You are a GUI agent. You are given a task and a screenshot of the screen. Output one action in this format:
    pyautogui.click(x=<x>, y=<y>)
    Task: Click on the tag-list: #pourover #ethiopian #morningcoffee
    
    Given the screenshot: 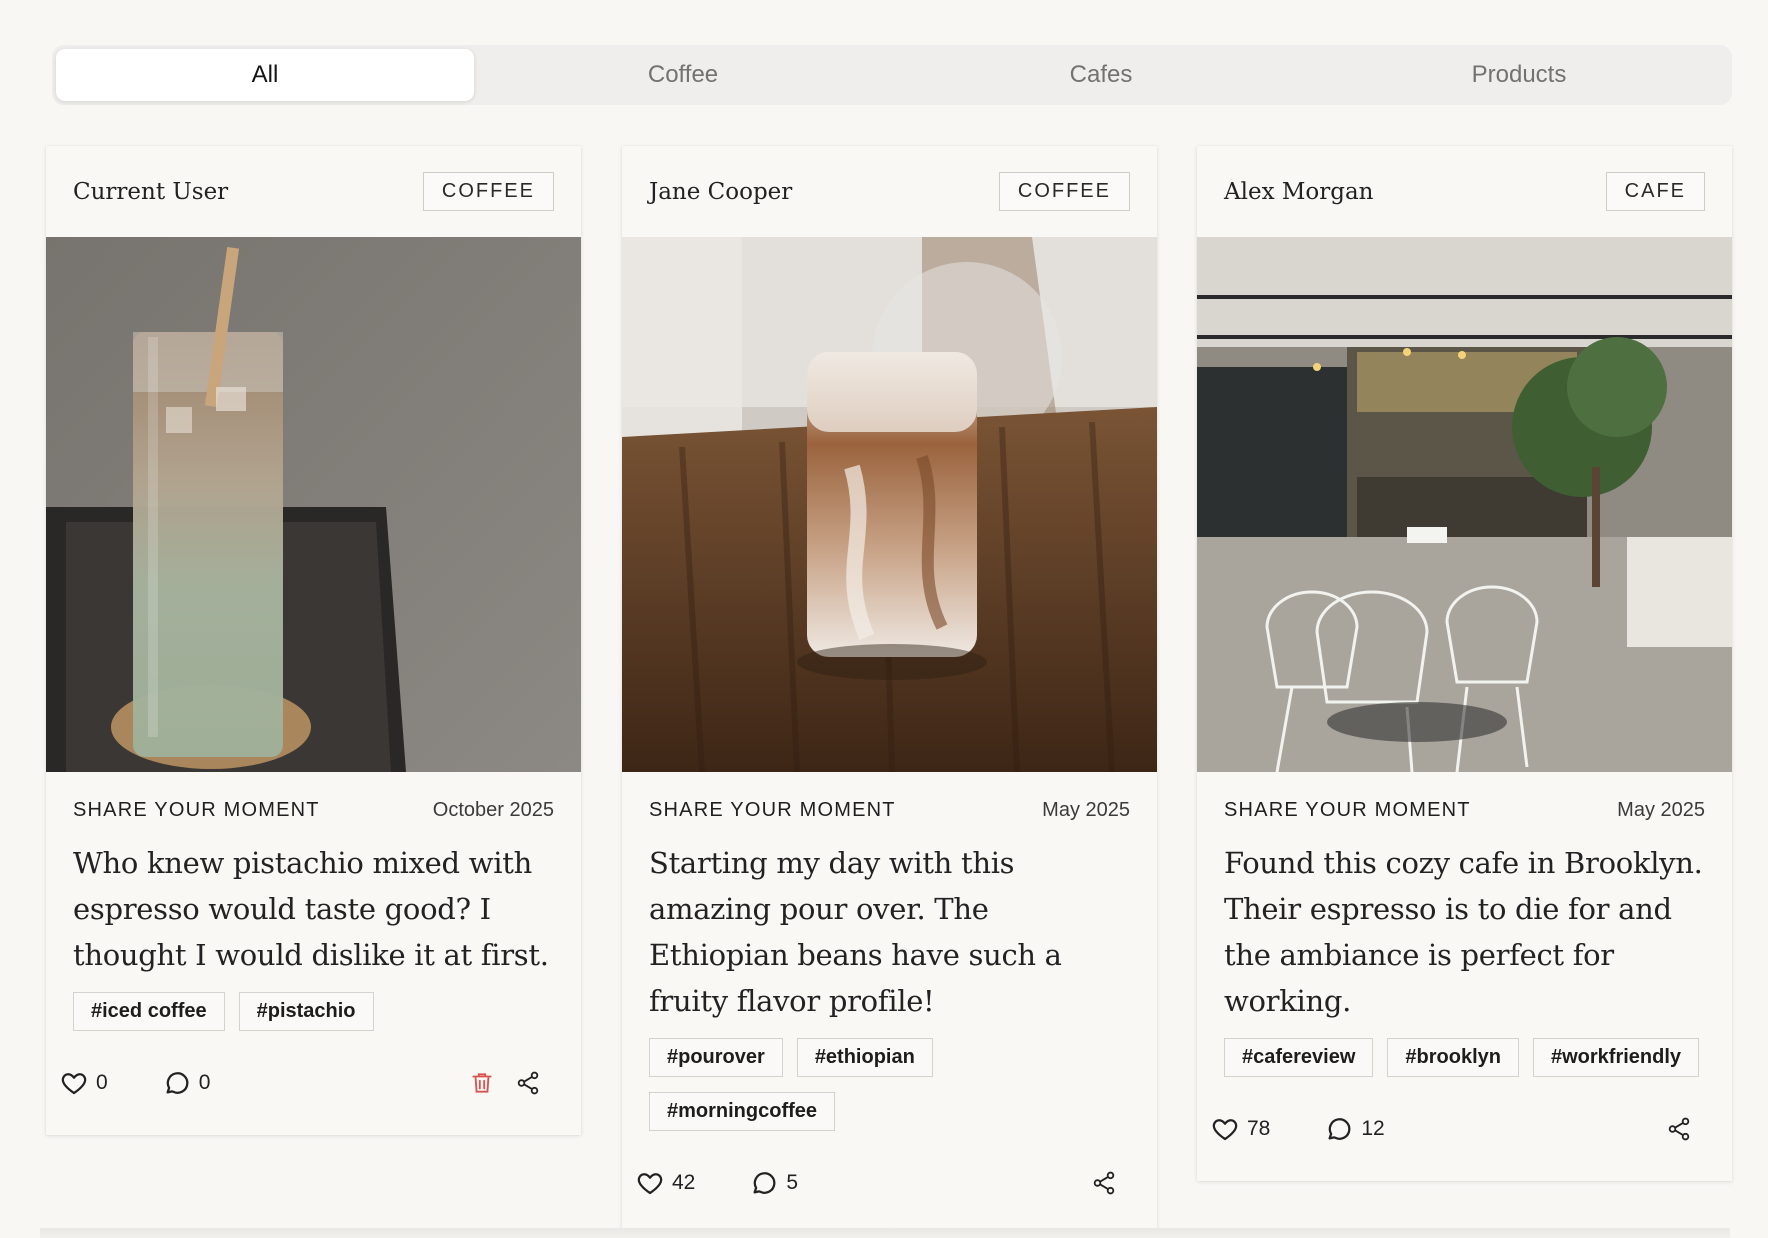 What is the action you would take?
    pyautogui.click(x=889, y=1084)
    